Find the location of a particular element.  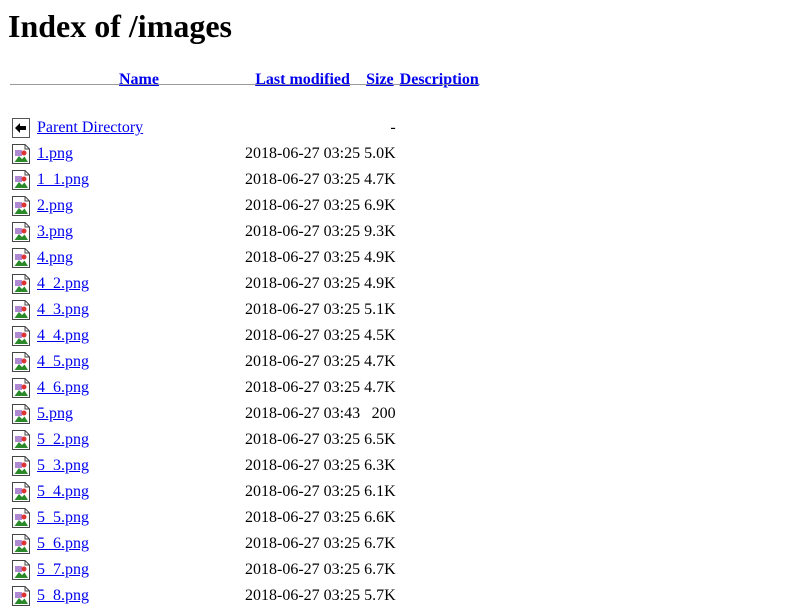

file-name-cell: 5_5.png is located at coordinates (139, 518).